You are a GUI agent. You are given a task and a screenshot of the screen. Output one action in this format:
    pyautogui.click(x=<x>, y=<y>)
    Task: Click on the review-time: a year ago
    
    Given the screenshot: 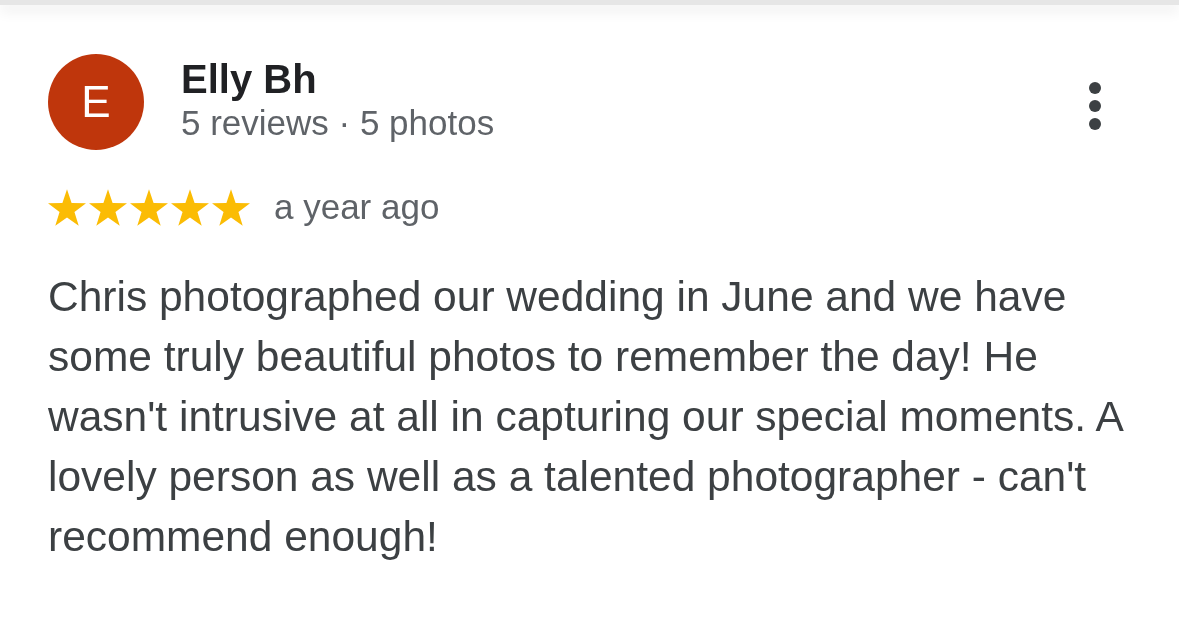 What is the action you would take?
    pyautogui.click(x=357, y=207)
    